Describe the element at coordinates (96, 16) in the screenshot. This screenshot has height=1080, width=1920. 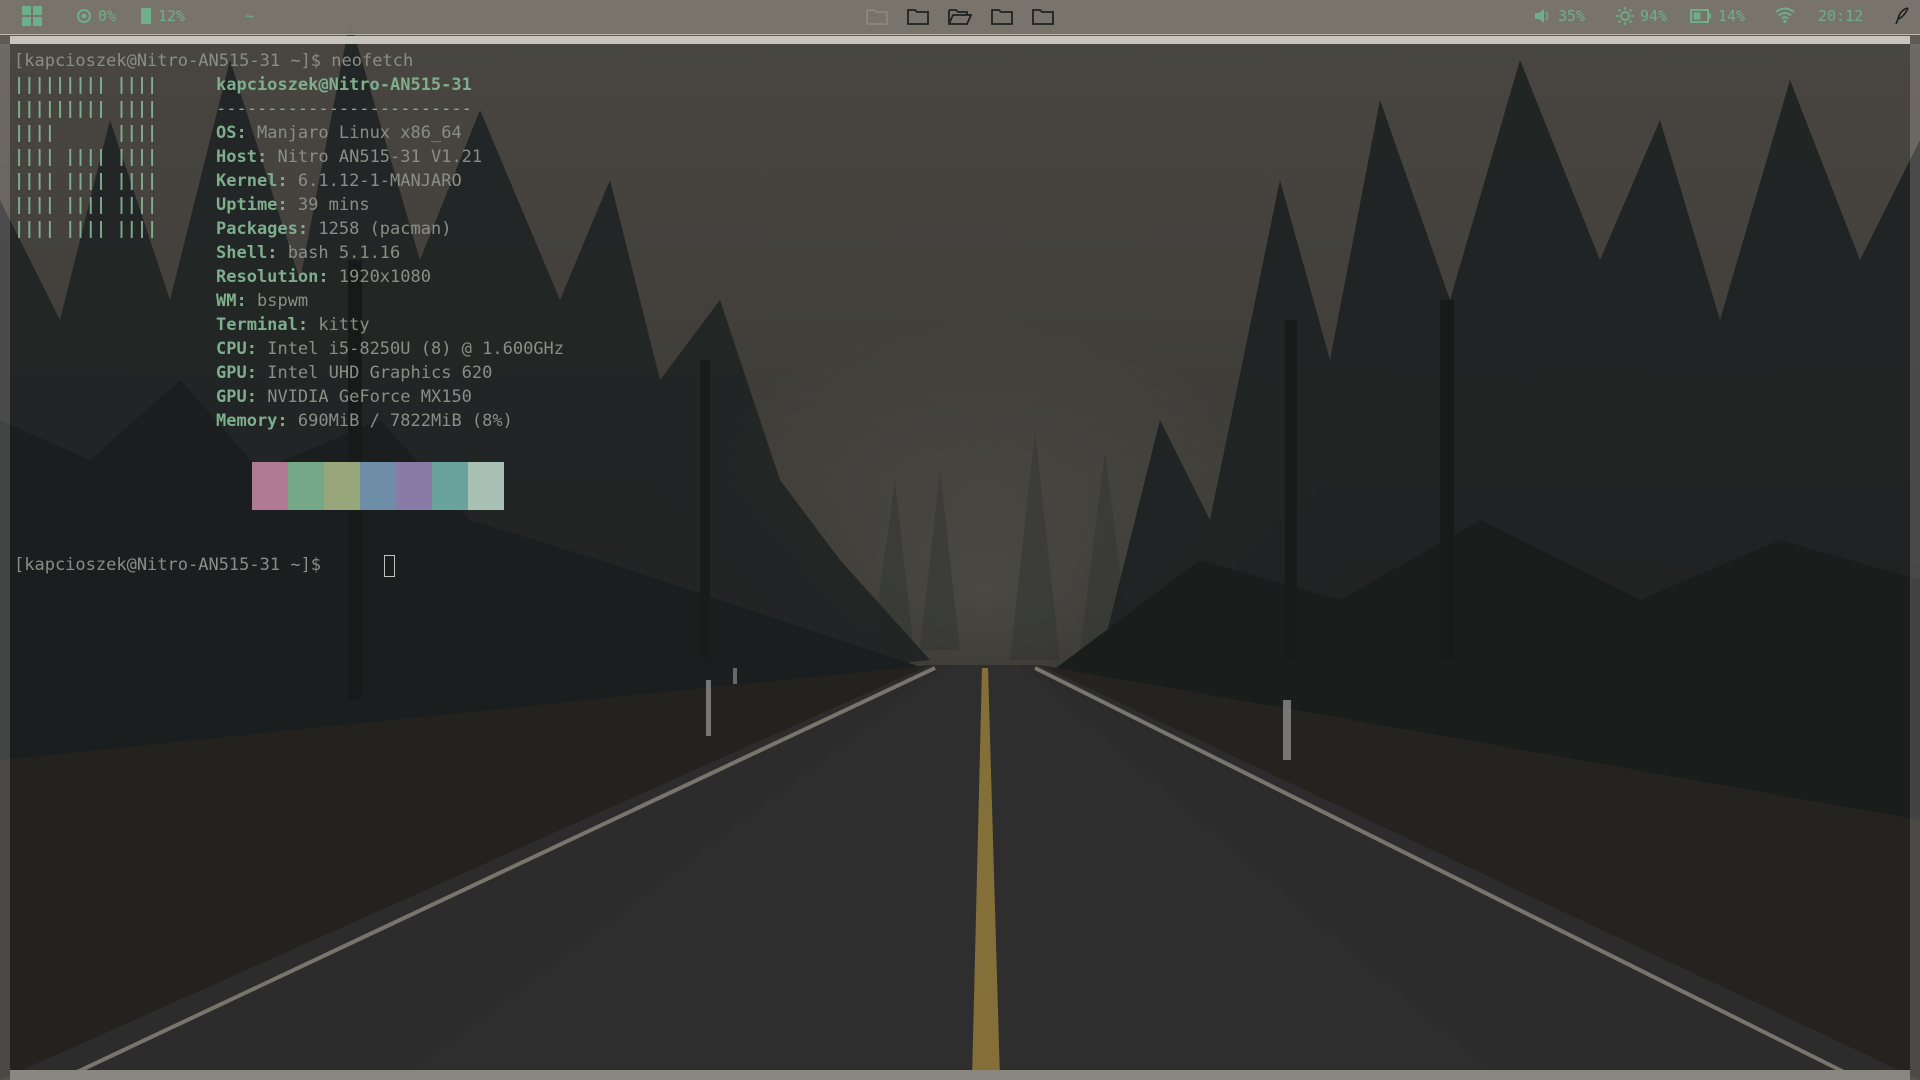
I see `cpu-widget: 0%` at that location.